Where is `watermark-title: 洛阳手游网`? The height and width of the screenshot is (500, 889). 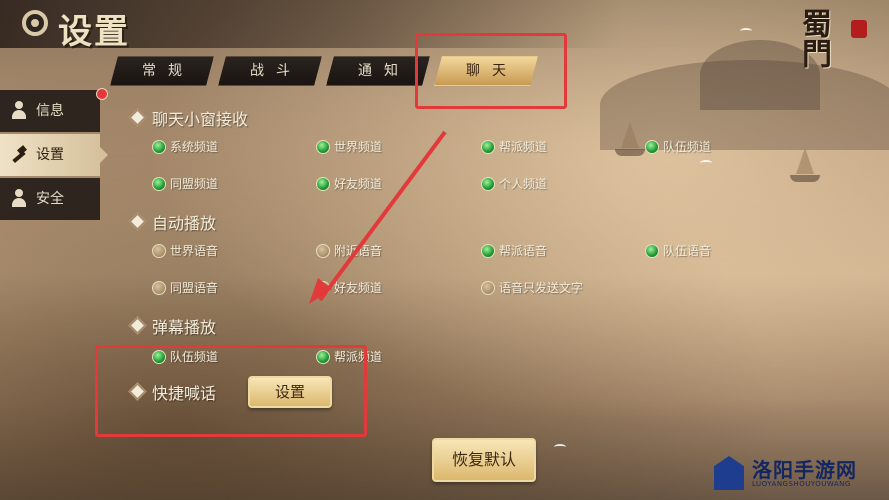
watermark-title: 洛阳手游网 is located at coordinates (804, 470).